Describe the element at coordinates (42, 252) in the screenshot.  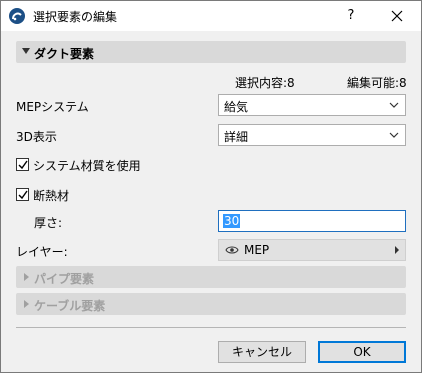
I see `layer-label: レイヤー:` at that location.